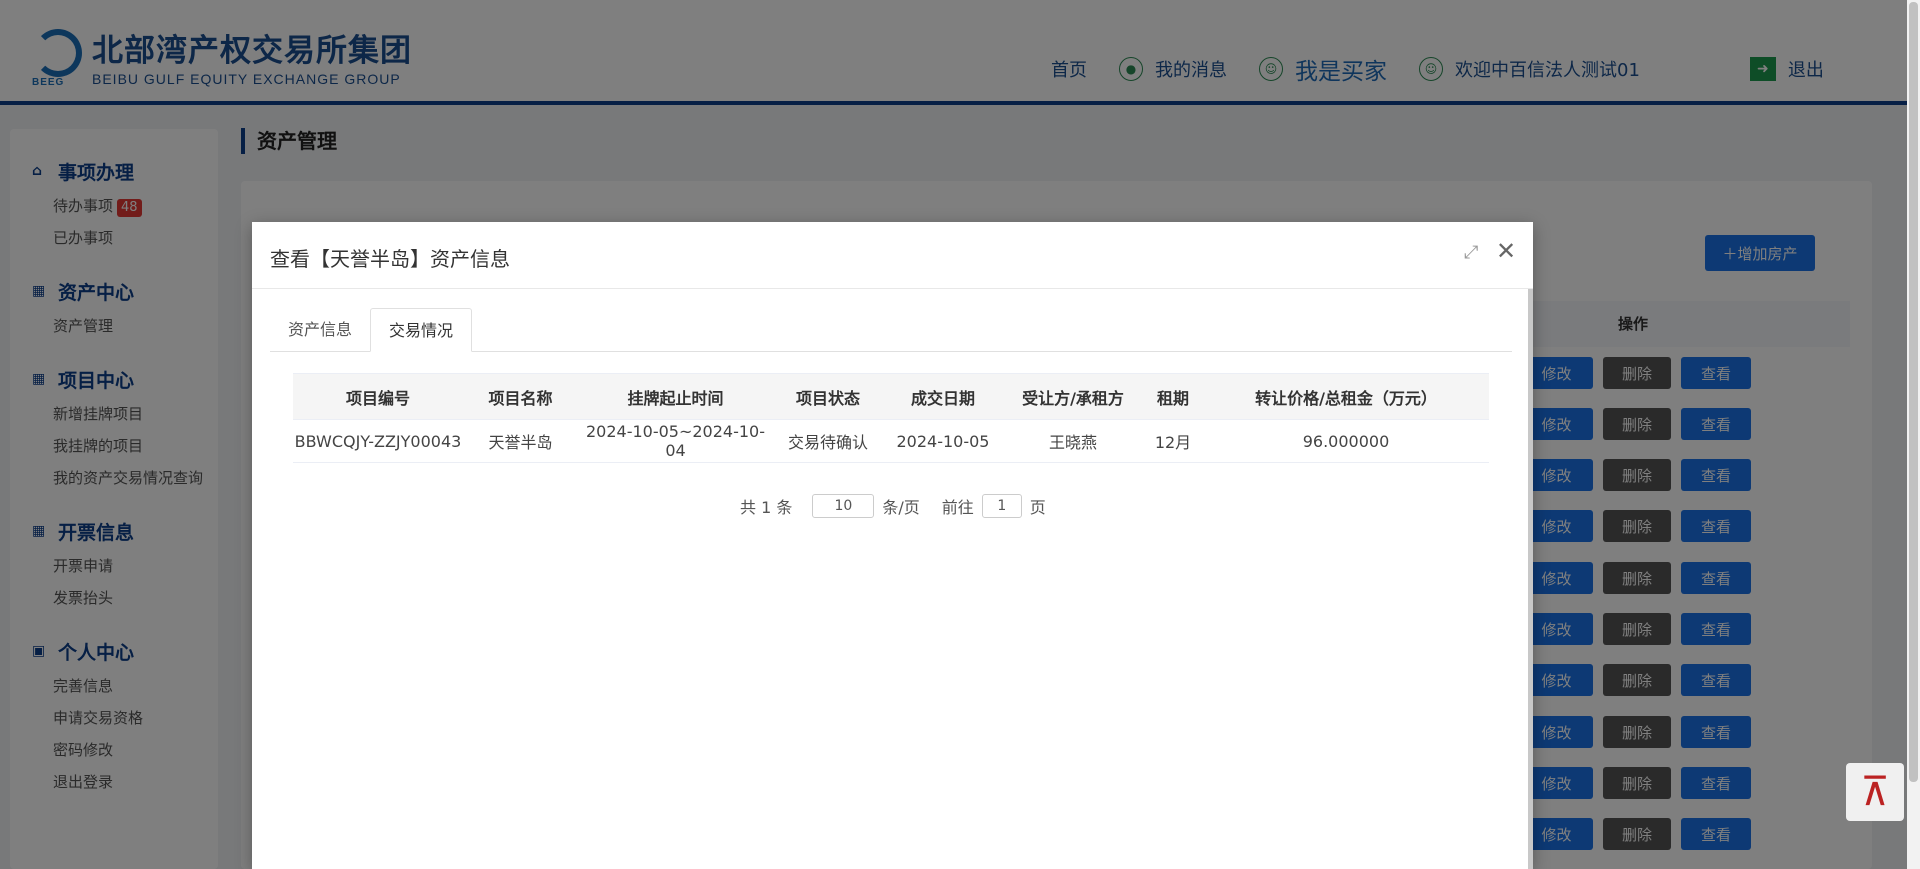  What do you see at coordinates (1173, 396) in the screenshot?
I see `col-lease-term: 租期` at bounding box center [1173, 396].